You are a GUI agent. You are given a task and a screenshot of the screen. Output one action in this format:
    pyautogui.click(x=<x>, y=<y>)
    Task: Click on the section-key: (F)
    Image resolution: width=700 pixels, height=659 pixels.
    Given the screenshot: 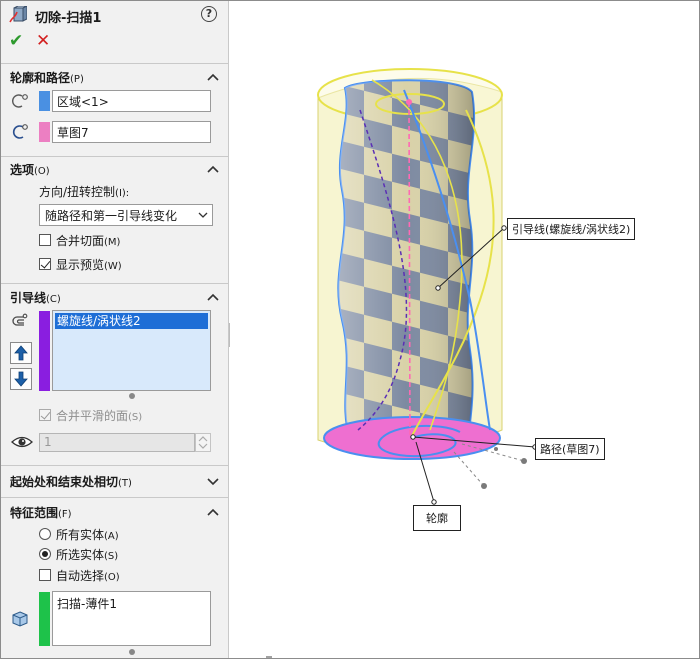 What is the action you would take?
    pyautogui.click(x=65, y=514)
    